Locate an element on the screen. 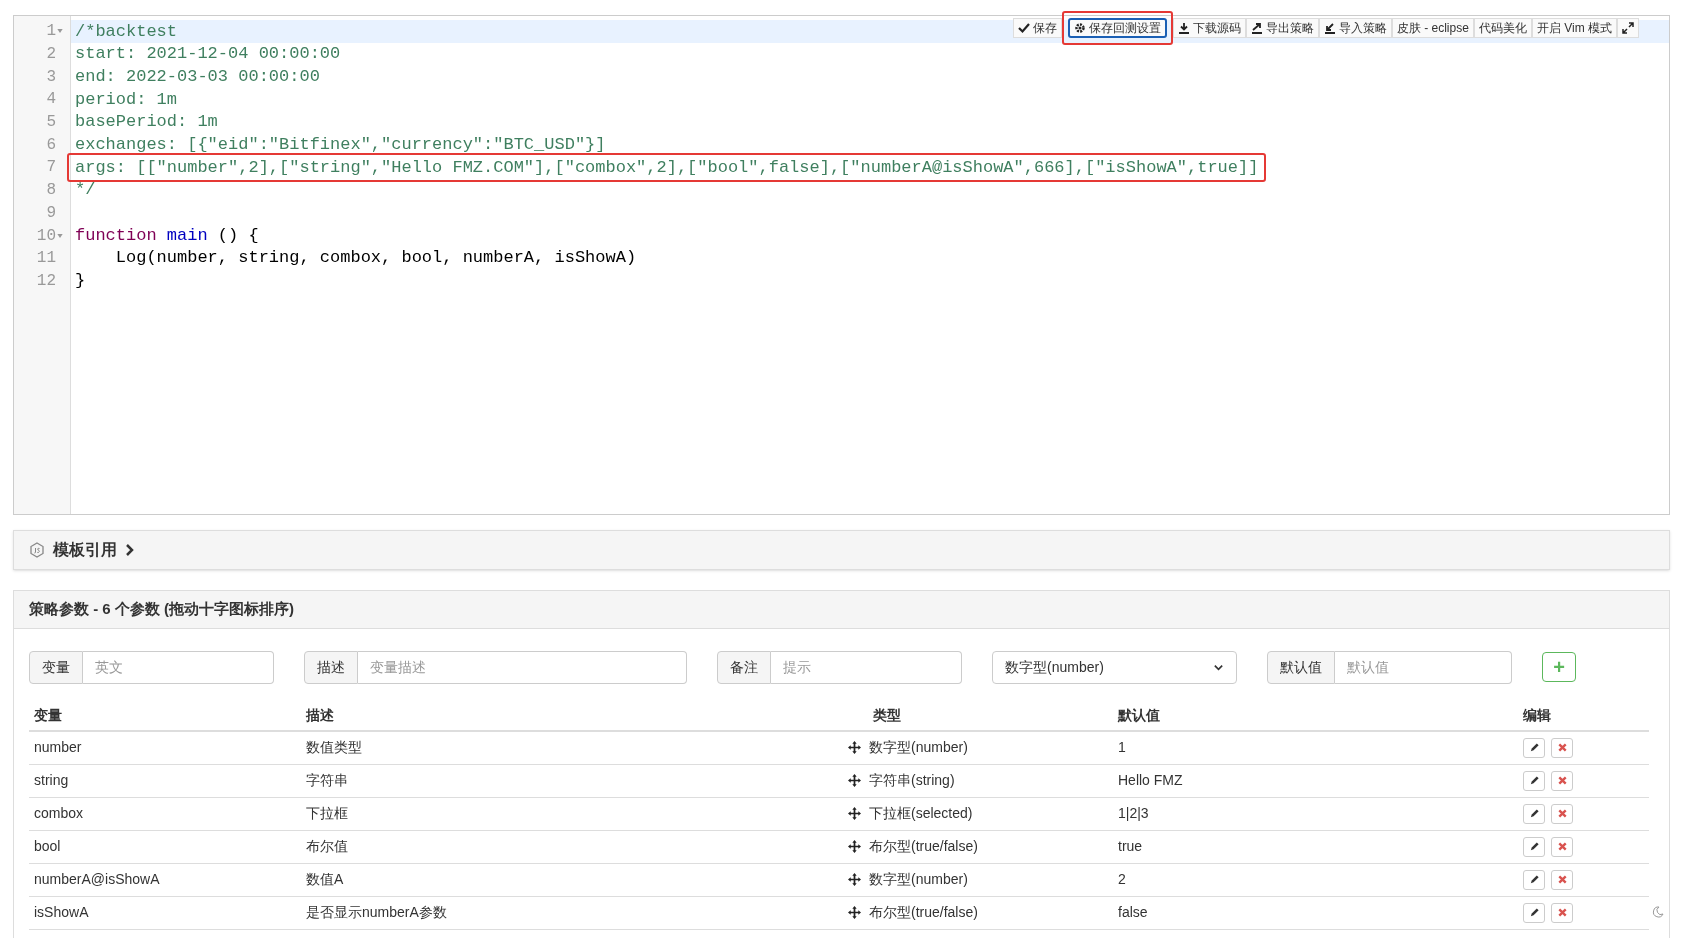 The image size is (1683, 938). table-cell: isShowA is located at coordinates (61, 912).